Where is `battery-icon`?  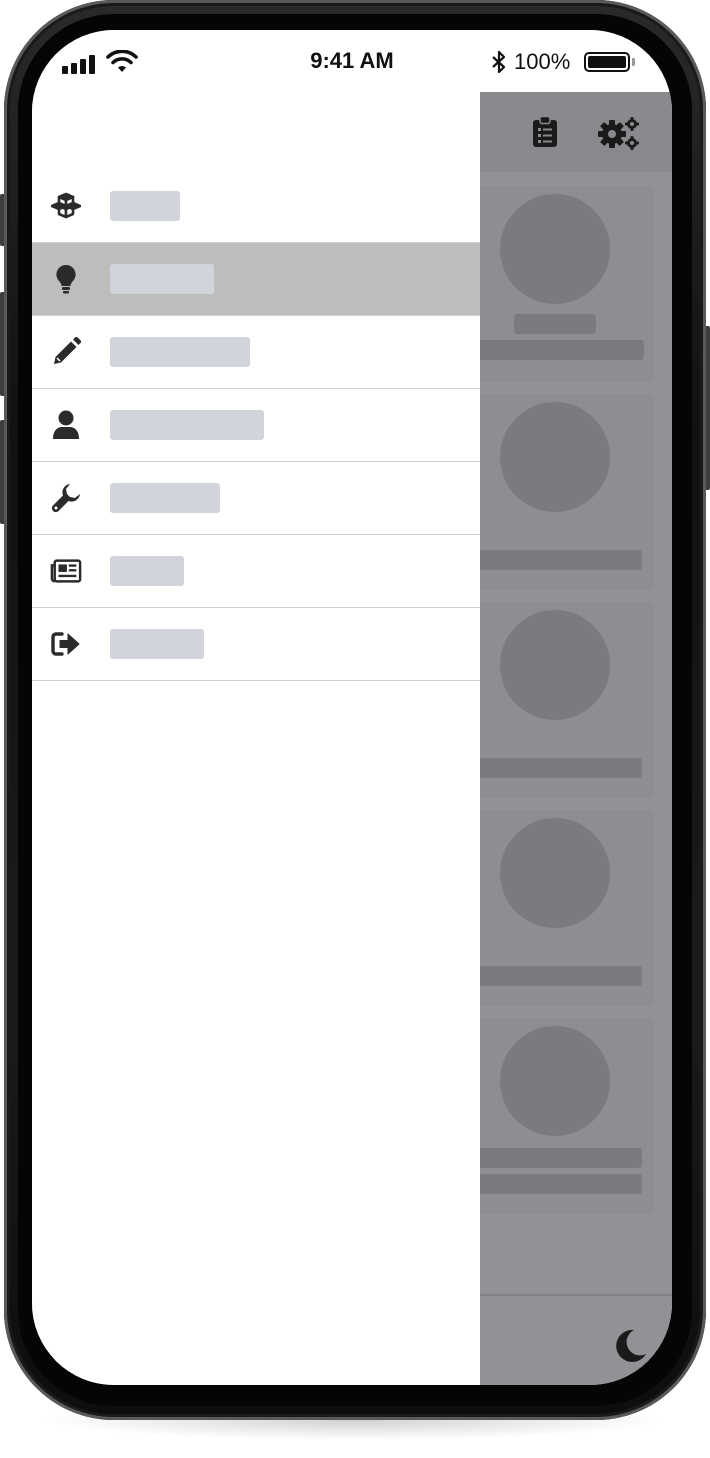
battery-icon is located at coordinates (607, 62).